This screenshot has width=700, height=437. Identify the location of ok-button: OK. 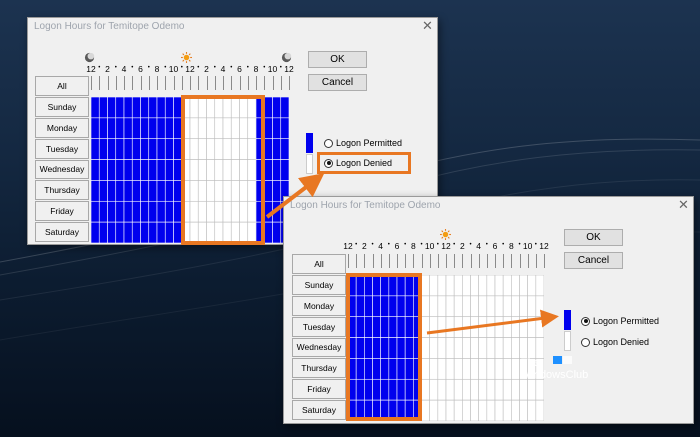
(337, 59).